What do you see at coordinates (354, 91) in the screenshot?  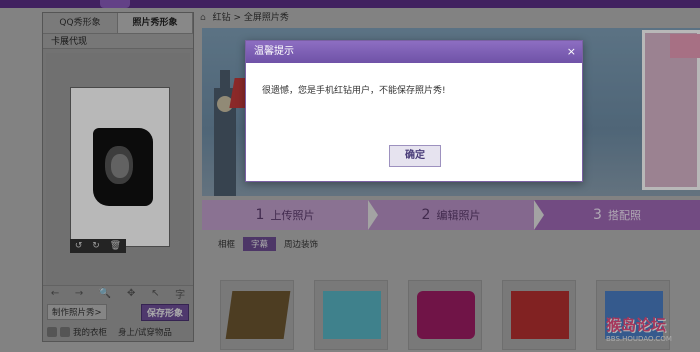 I see `dialog-message: 很遗憾，您是手机红钻用户，不能保存照片秀!` at bounding box center [354, 91].